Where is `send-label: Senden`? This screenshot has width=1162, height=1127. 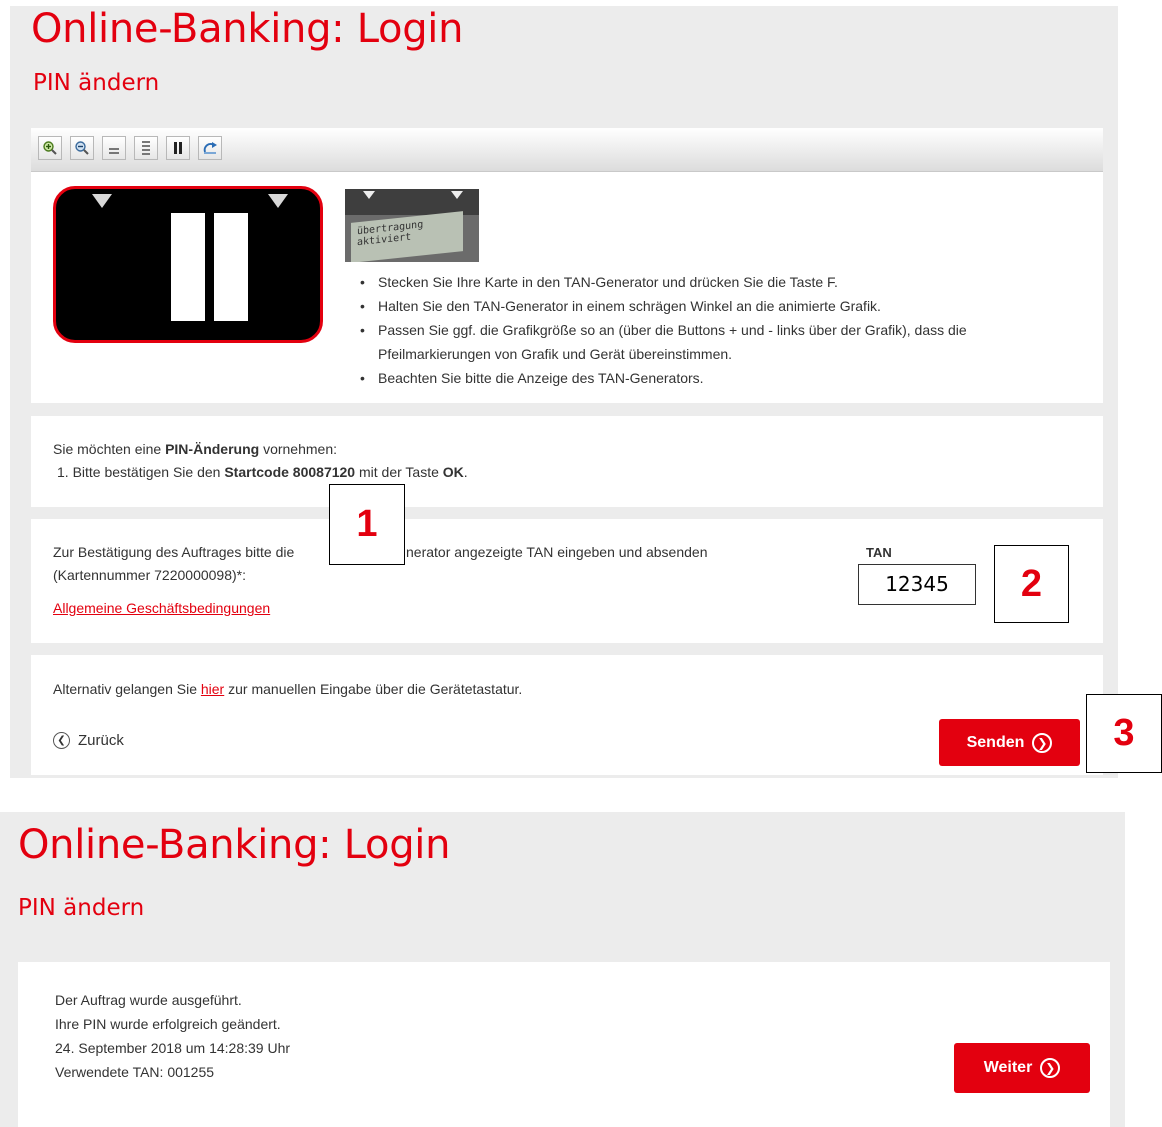 send-label: Senden is located at coordinates (995, 742).